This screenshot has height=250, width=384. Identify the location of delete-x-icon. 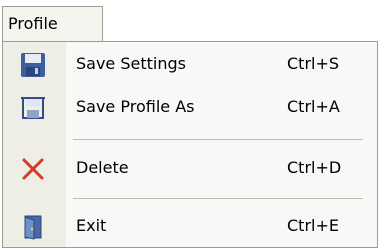
(33, 169).